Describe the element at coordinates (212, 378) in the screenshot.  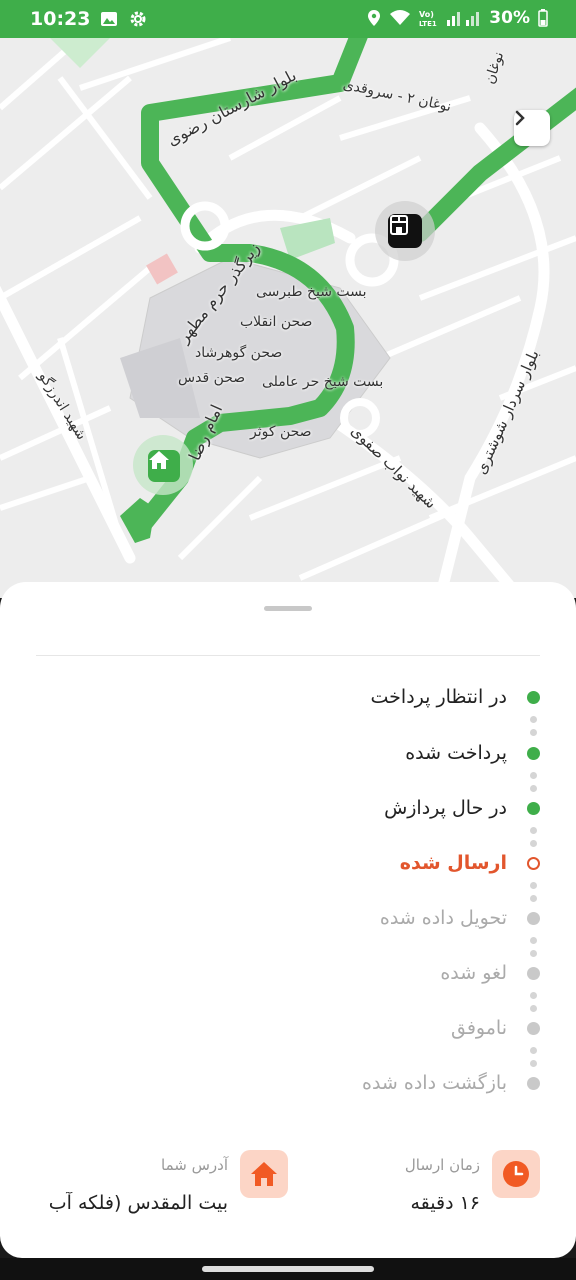
I see `map-label: صحن قدس` at that location.